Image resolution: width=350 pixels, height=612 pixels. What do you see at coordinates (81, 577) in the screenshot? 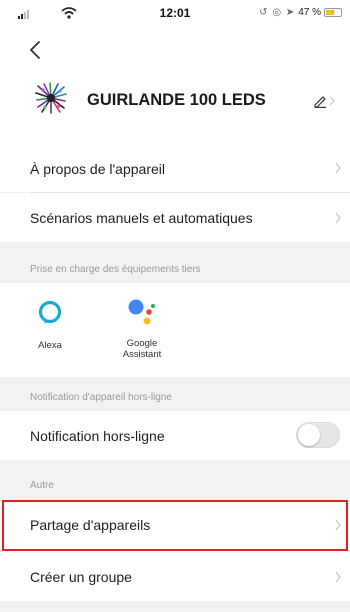
I see `create-group-label: Créer un groupe` at bounding box center [81, 577].